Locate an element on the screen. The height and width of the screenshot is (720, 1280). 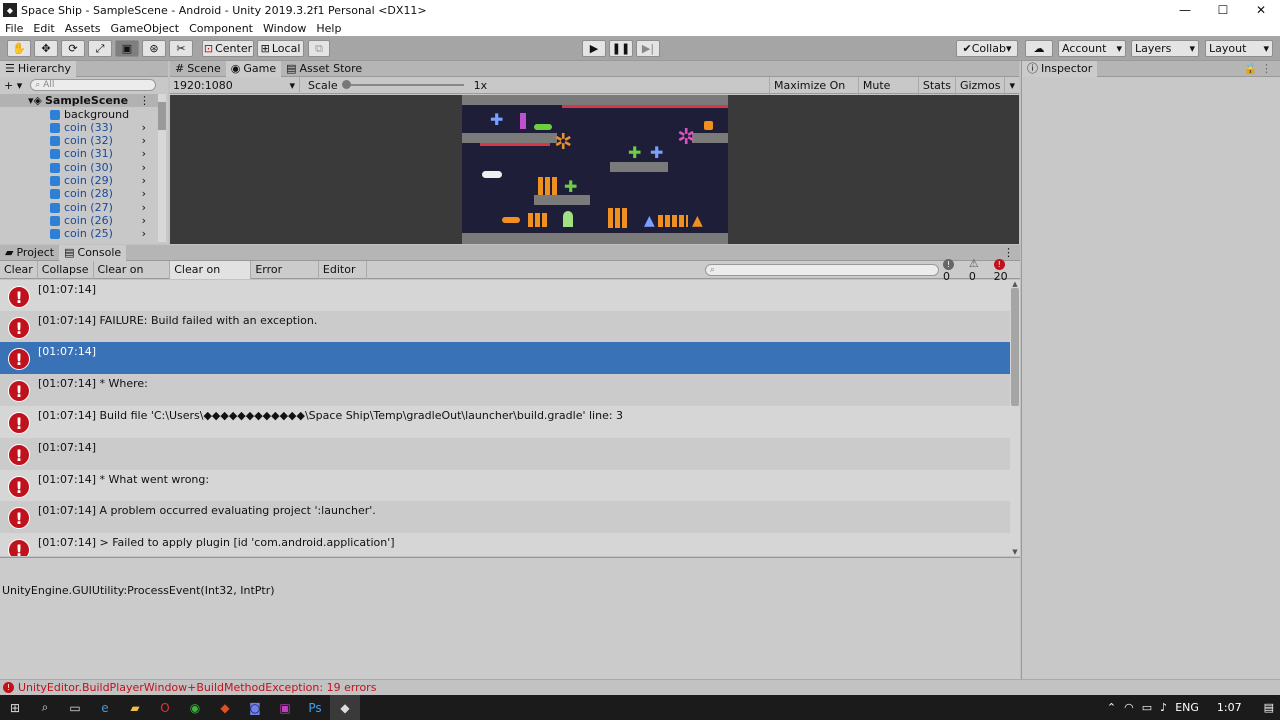
rotate-tool-icon: ⟳ is located at coordinates (73, 48).